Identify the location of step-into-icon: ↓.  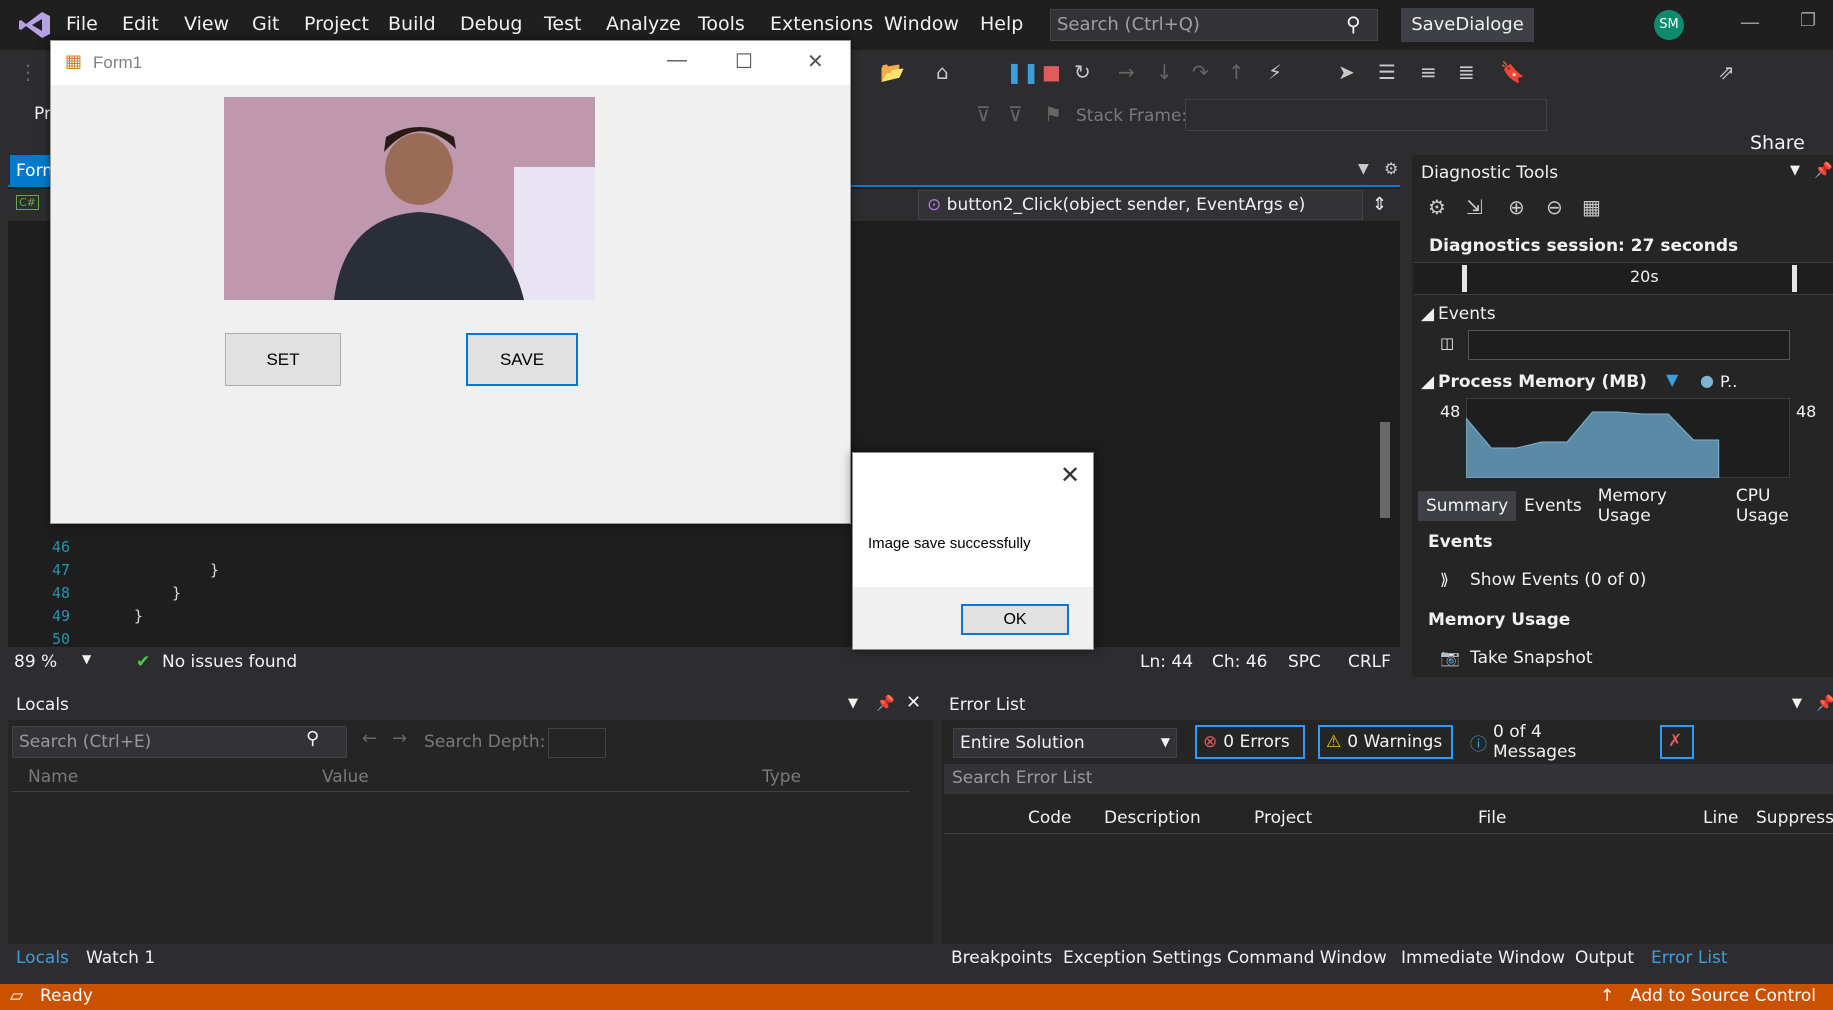
(1164, 72).